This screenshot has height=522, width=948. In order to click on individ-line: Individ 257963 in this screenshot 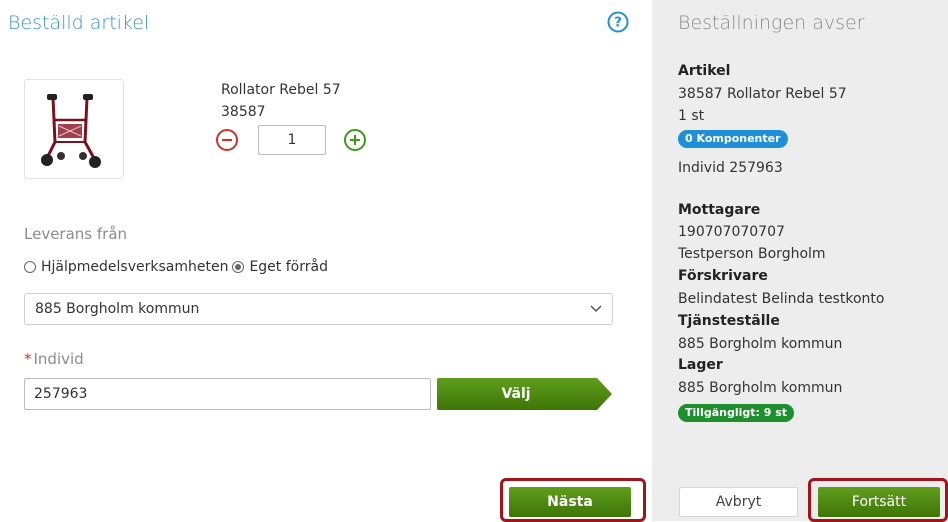, I will do `click(730, 168)`.